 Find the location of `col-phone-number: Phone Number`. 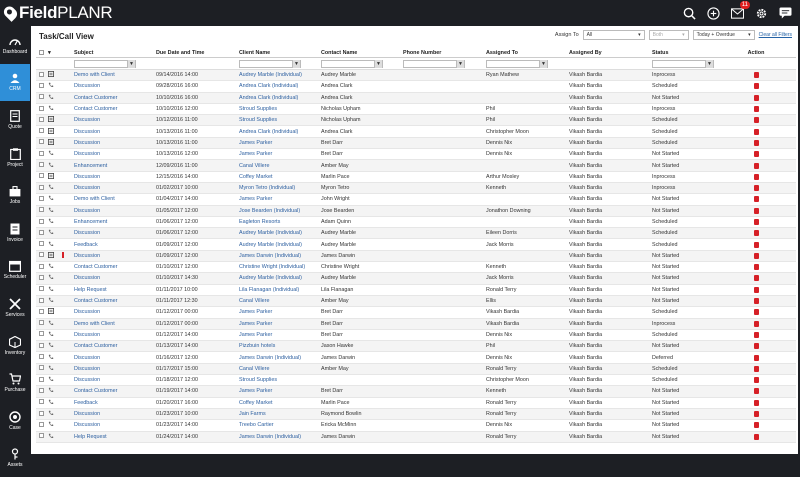

col-phone-number: Phone Number is located at coordinates (442, 53).